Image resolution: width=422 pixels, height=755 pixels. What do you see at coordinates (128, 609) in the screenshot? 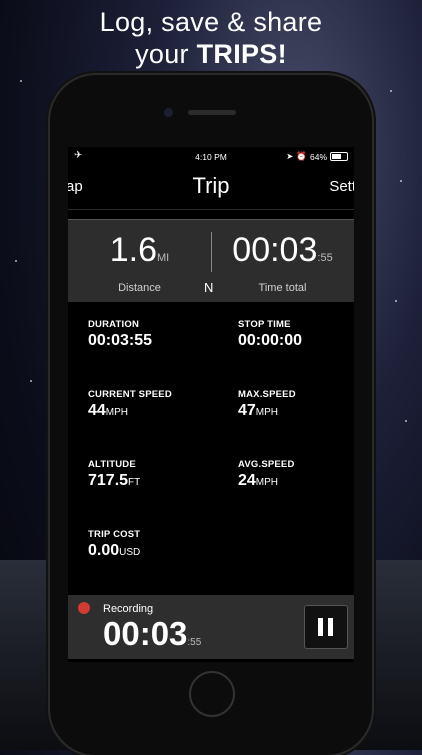
I see `recording-label: Recording` at bounding box center [128, 609].